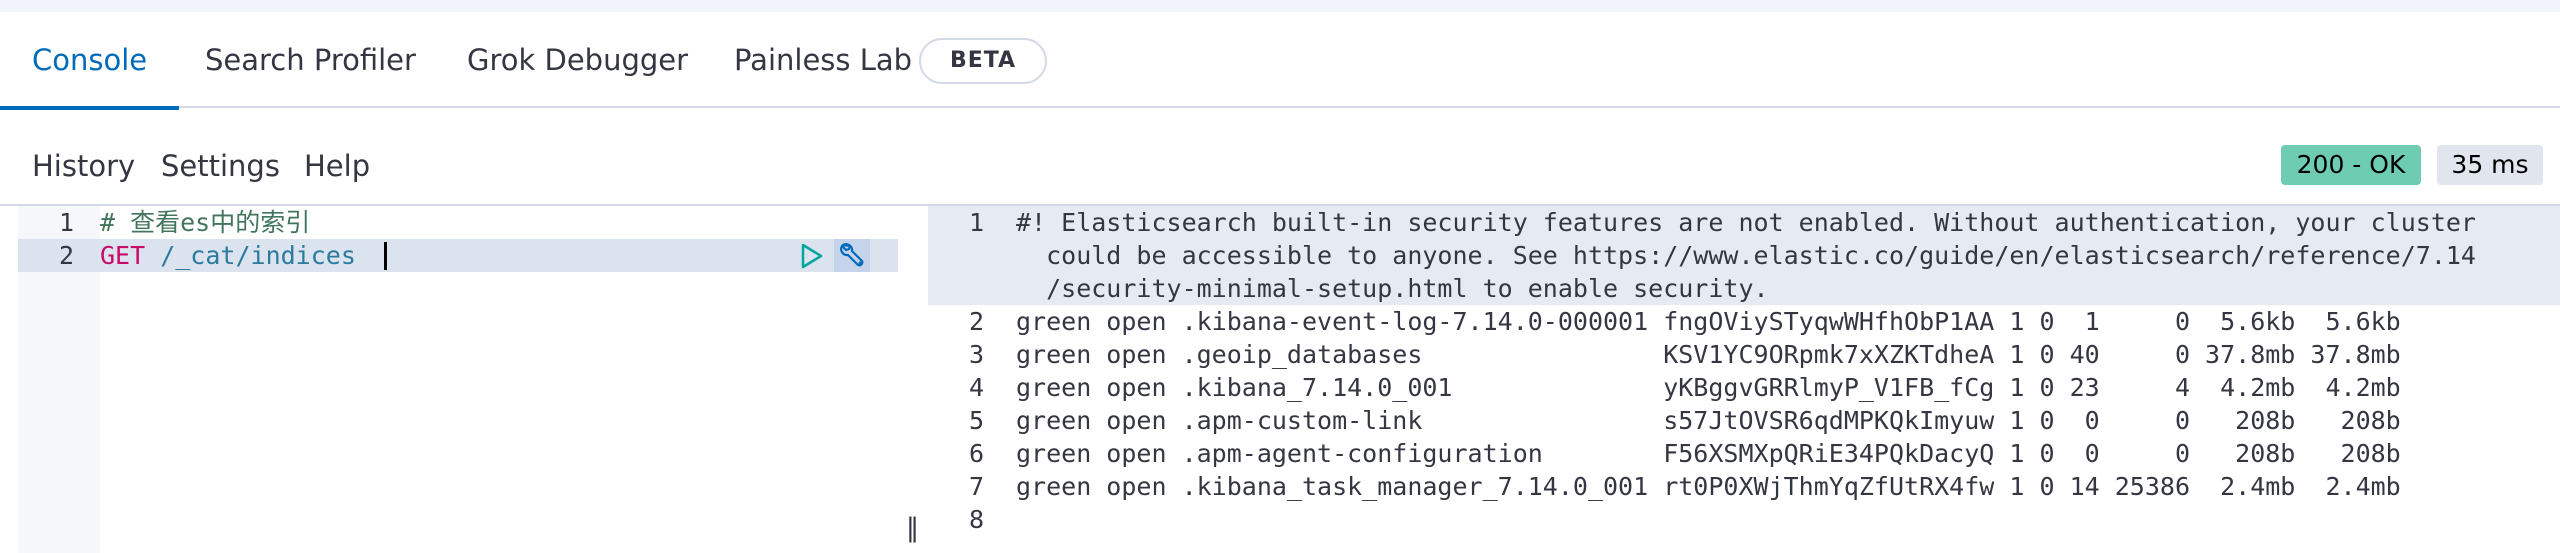  I want to click on resizer-handle-icon: ‖, so click(912, 528).